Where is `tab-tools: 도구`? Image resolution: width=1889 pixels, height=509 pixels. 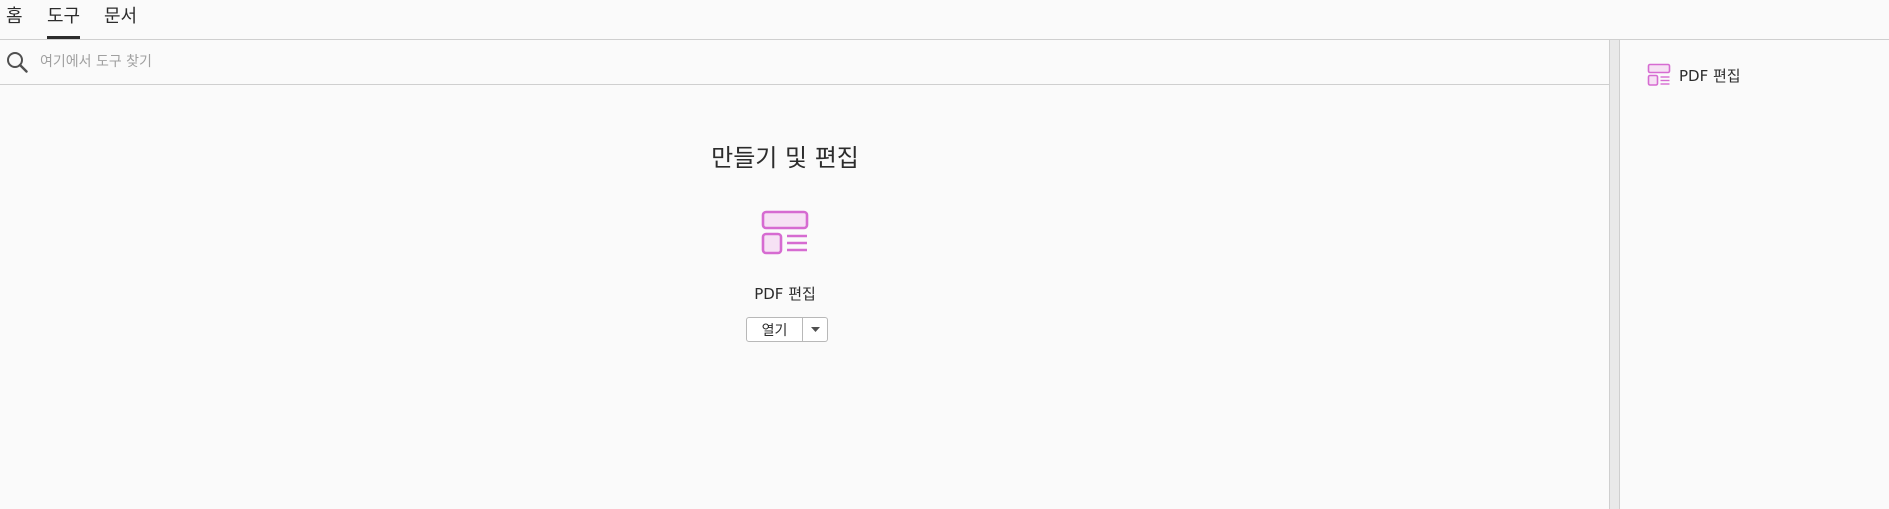
tab-tools: 도구 is located at coordinates (64, 20).